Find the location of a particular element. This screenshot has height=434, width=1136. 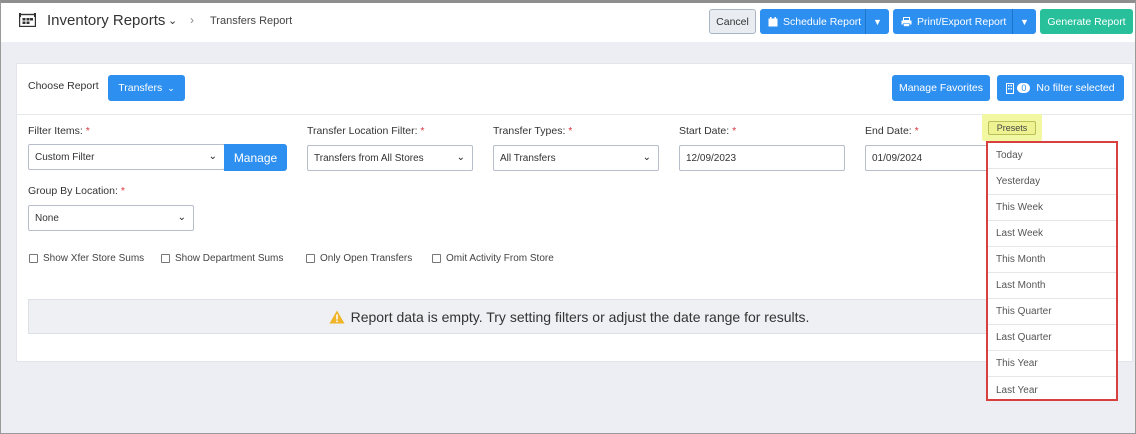

choose-report-label: Choose Report is located at coordinates (63, 86).